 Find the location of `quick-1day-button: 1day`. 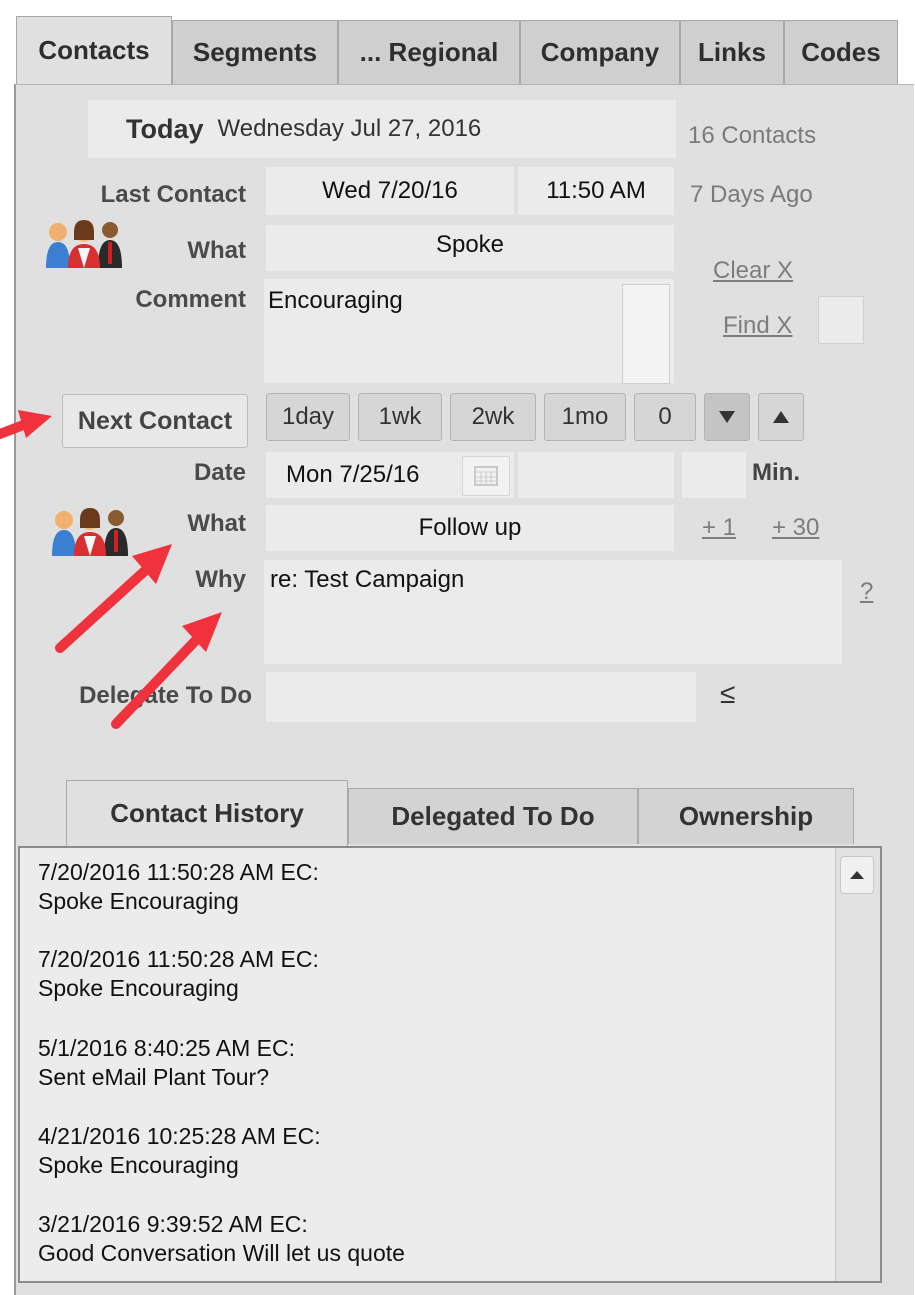

quick-1day-button: 1day is located at coordinates (308, 417).